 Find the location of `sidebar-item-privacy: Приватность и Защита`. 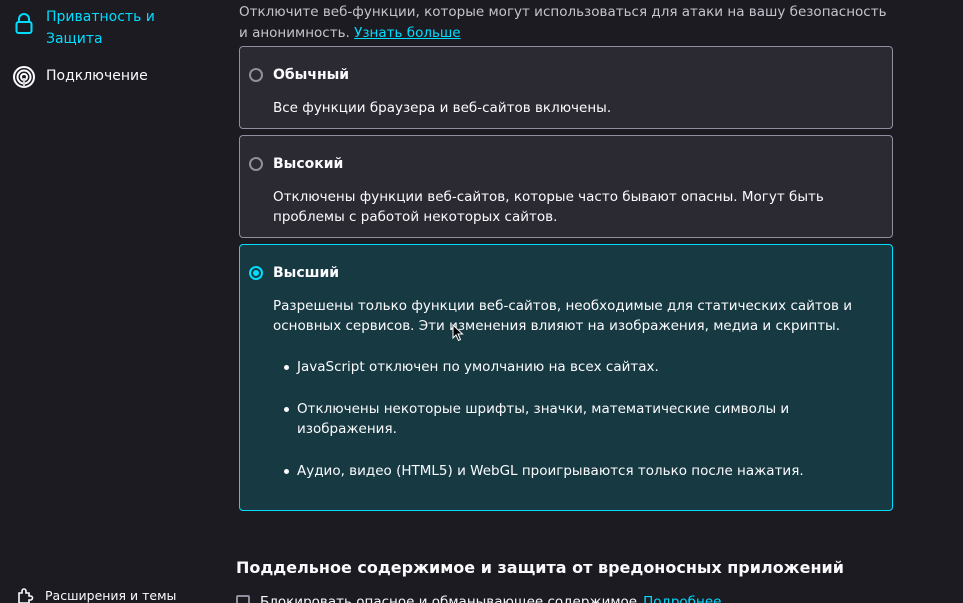

sidebar-item-privacy: Приватность и Защита is located at coordinates (99, 28).